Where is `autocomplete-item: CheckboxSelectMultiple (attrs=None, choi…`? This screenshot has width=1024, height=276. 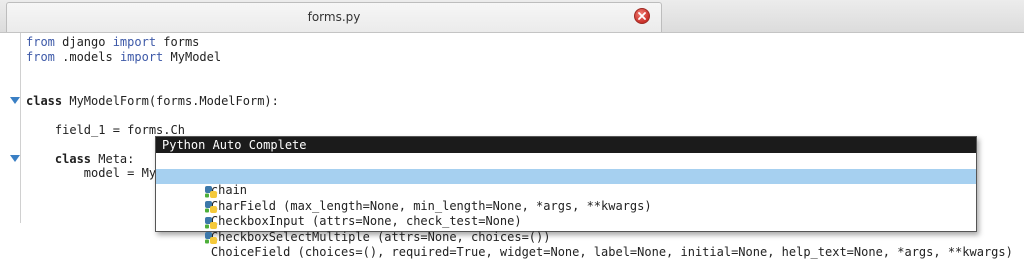
autocomplete-item: CheckboxSelectMultiple (attrs=None, choi… is located at coordinates (566, 222).